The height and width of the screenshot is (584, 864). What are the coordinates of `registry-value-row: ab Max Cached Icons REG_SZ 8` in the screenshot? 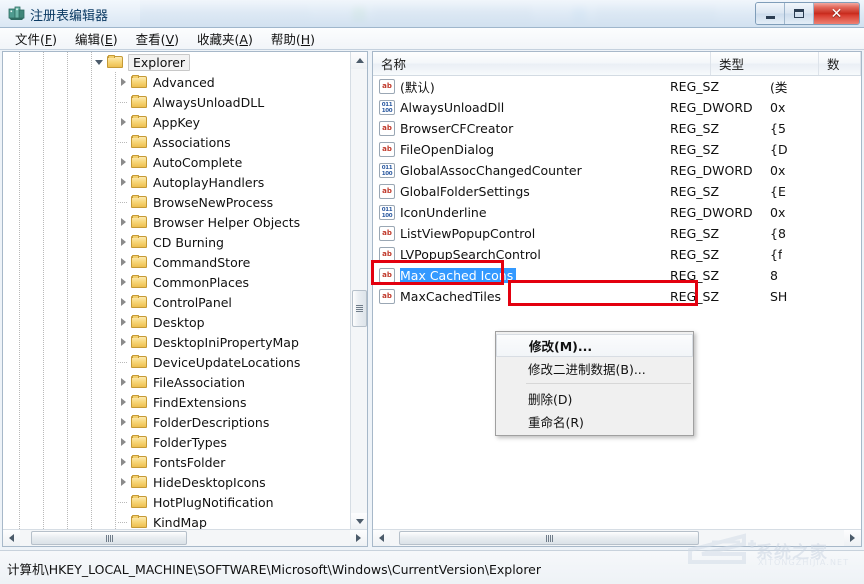 It's located at (617, 275).